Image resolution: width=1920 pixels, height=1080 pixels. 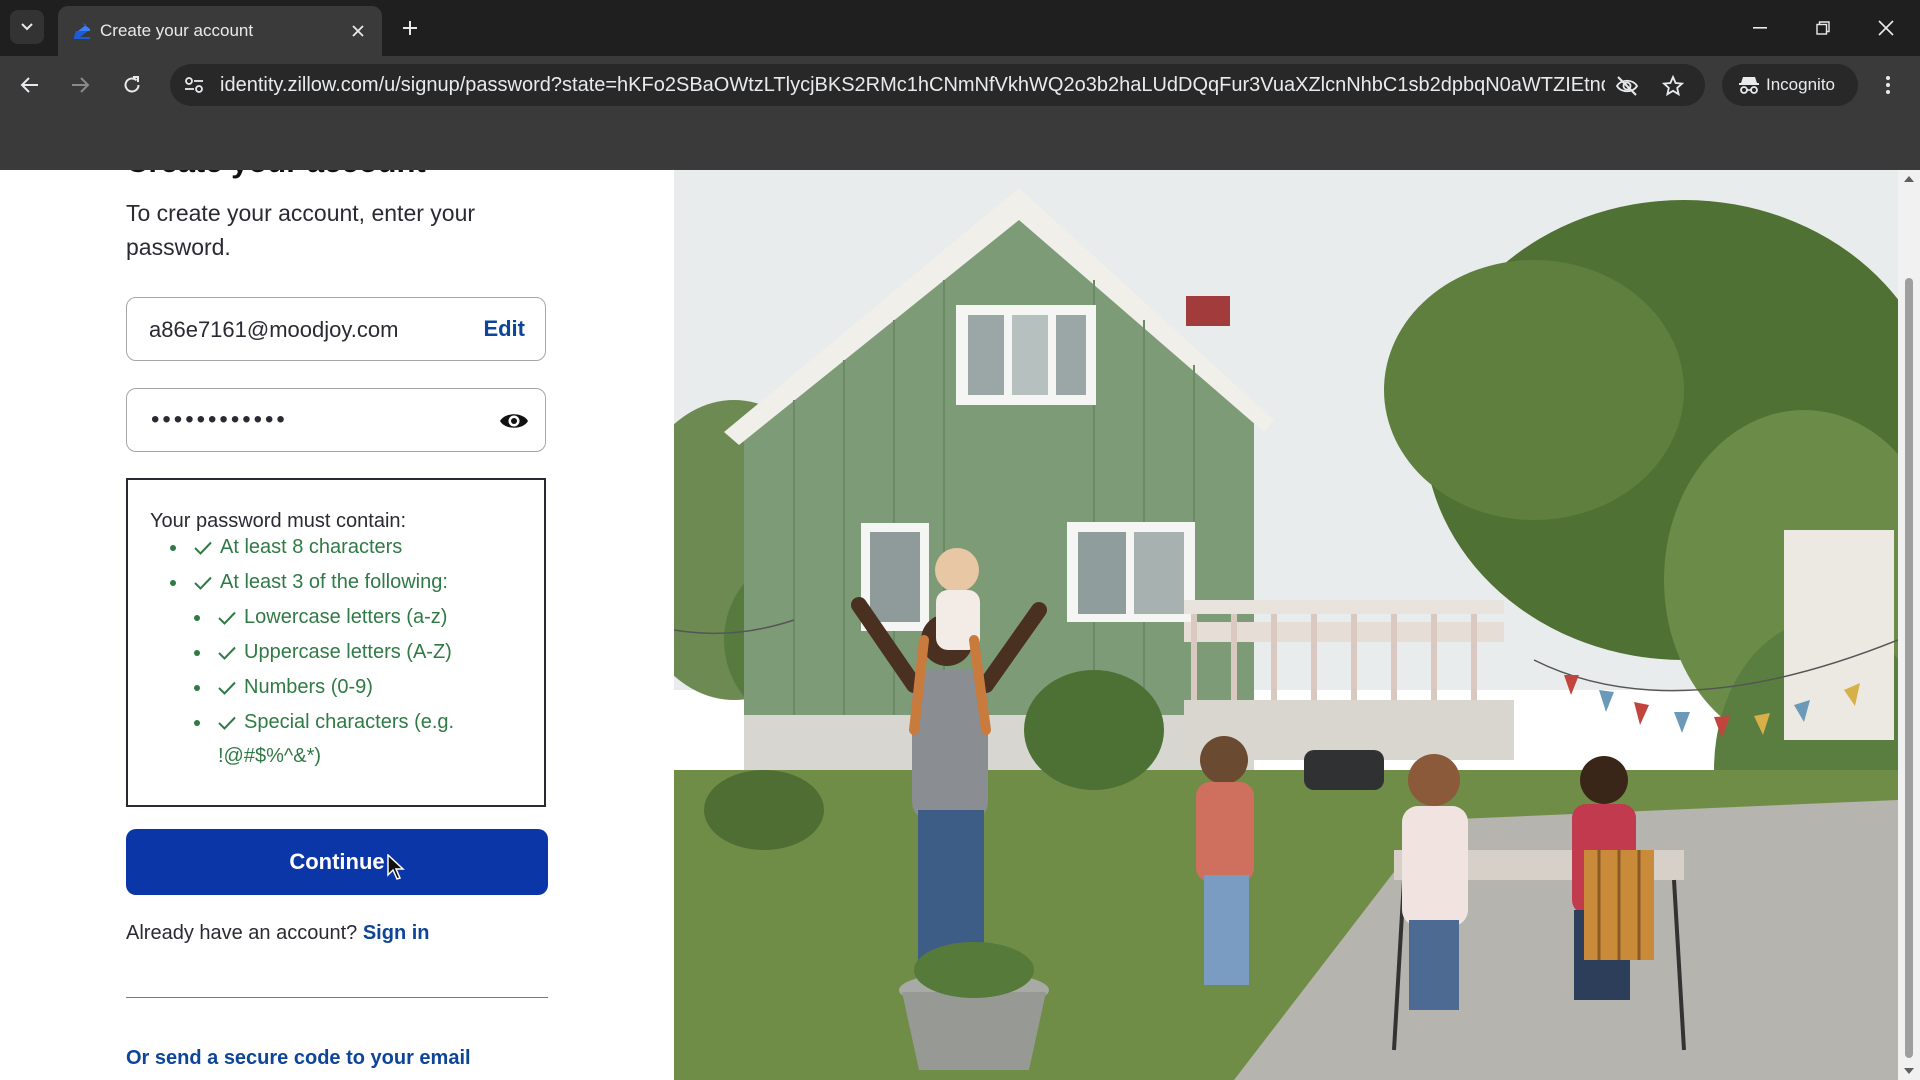 I want to click on restore-icon, so click(x=1823, y=28).